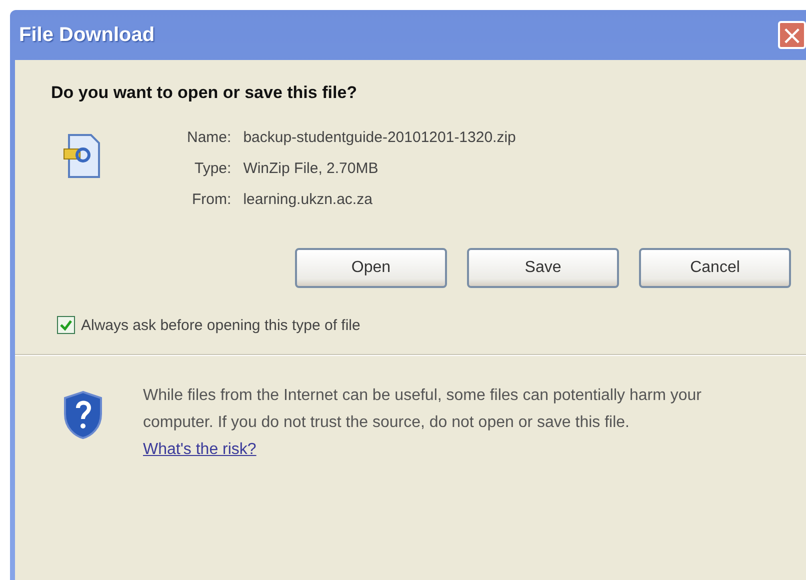 The height and width of the screenshot is (580, 806). I want to click on field-label: Type:, so click(213, 168).